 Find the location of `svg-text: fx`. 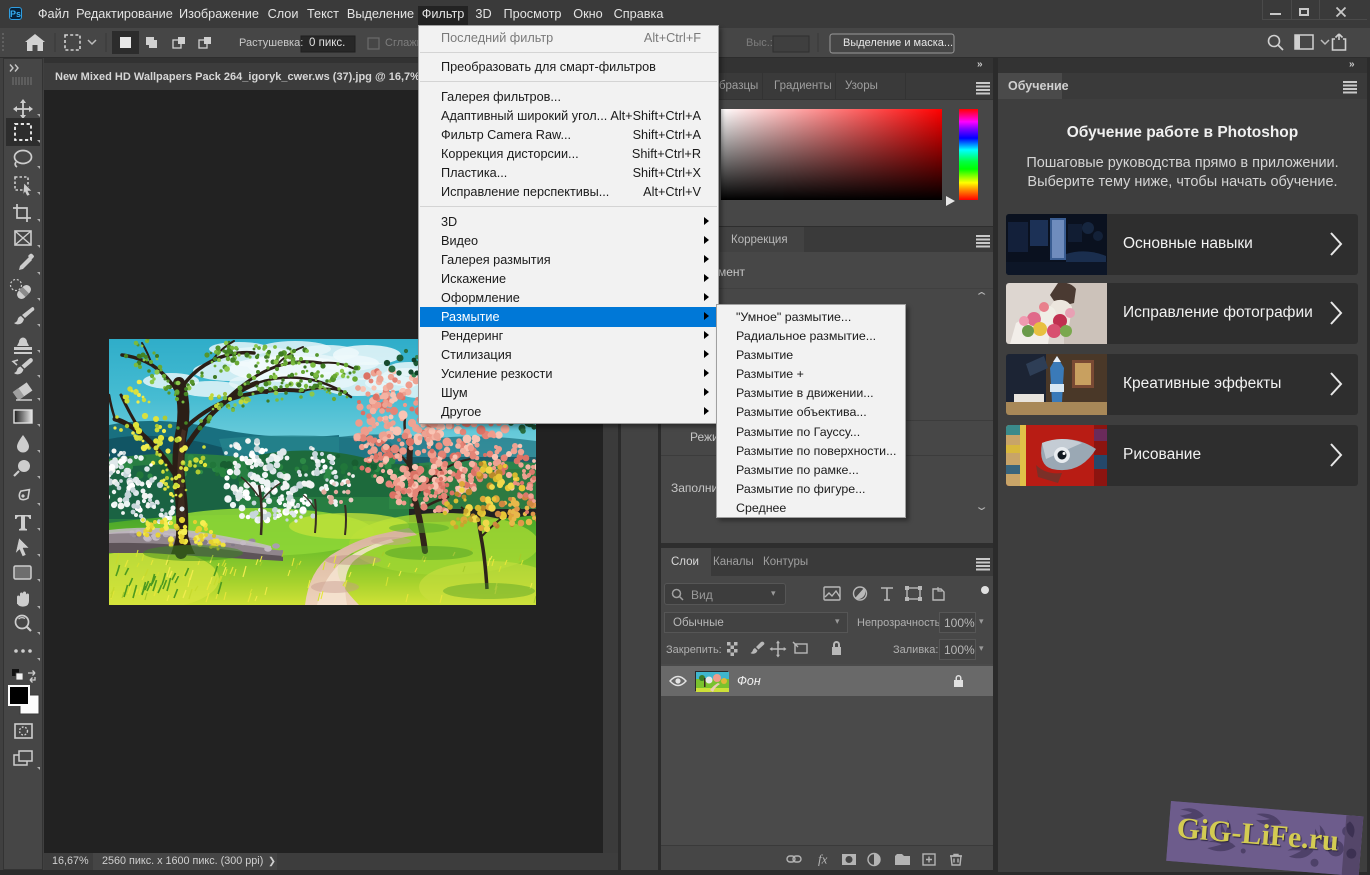

svg-text: fx is located at coordinates (823, 859).